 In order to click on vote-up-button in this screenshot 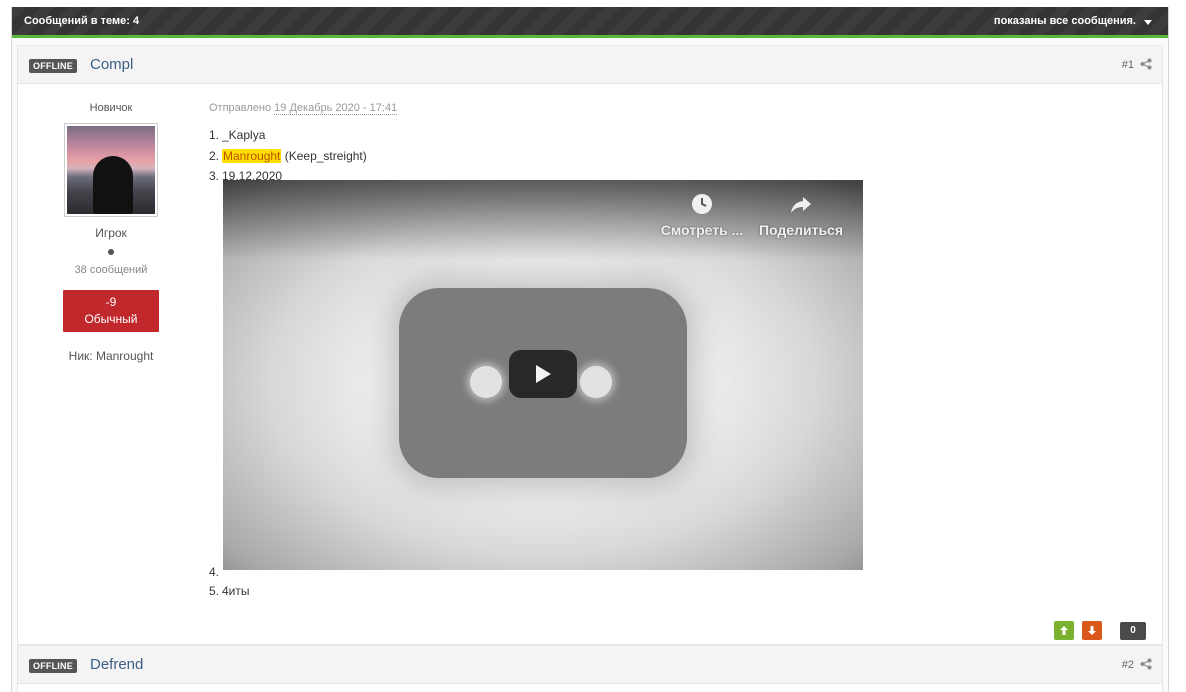, I will do `click(1064, 630)`.